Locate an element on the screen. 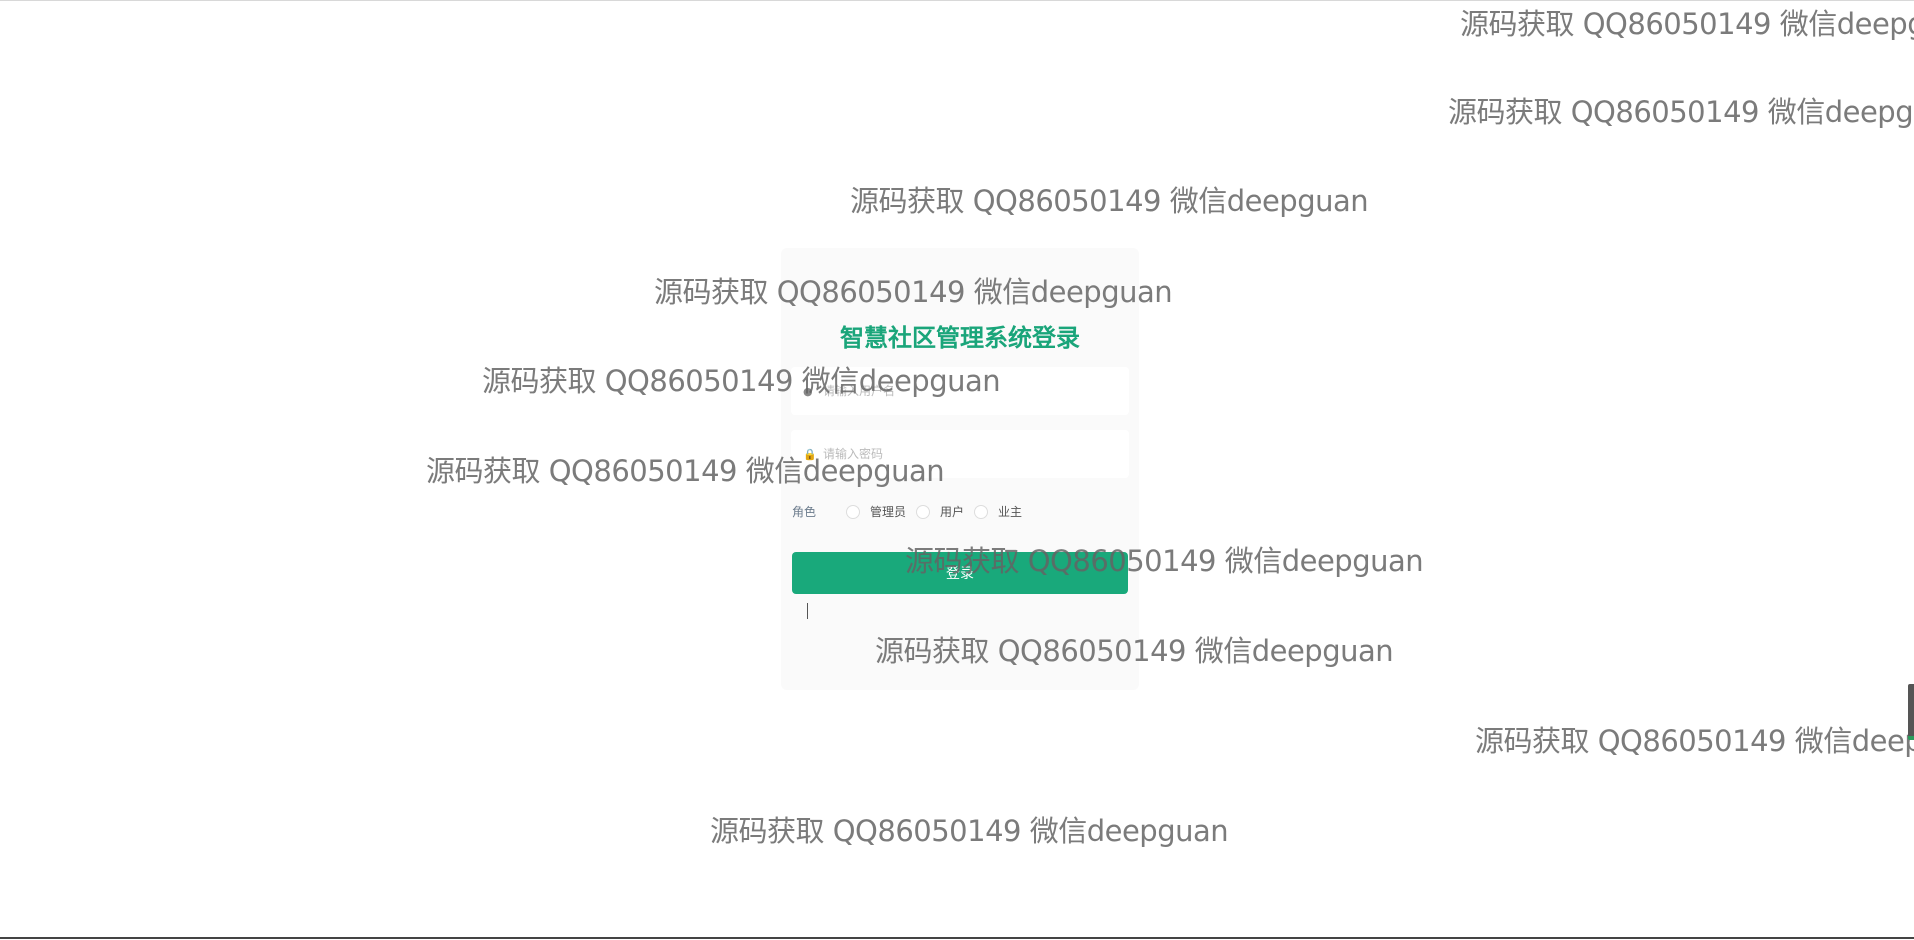  username-field: ● is located at coordinates (960, 391).